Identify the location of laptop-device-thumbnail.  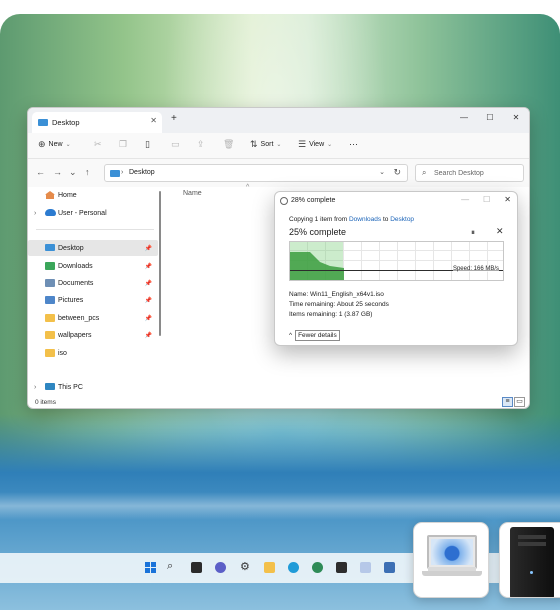
(451, 560).